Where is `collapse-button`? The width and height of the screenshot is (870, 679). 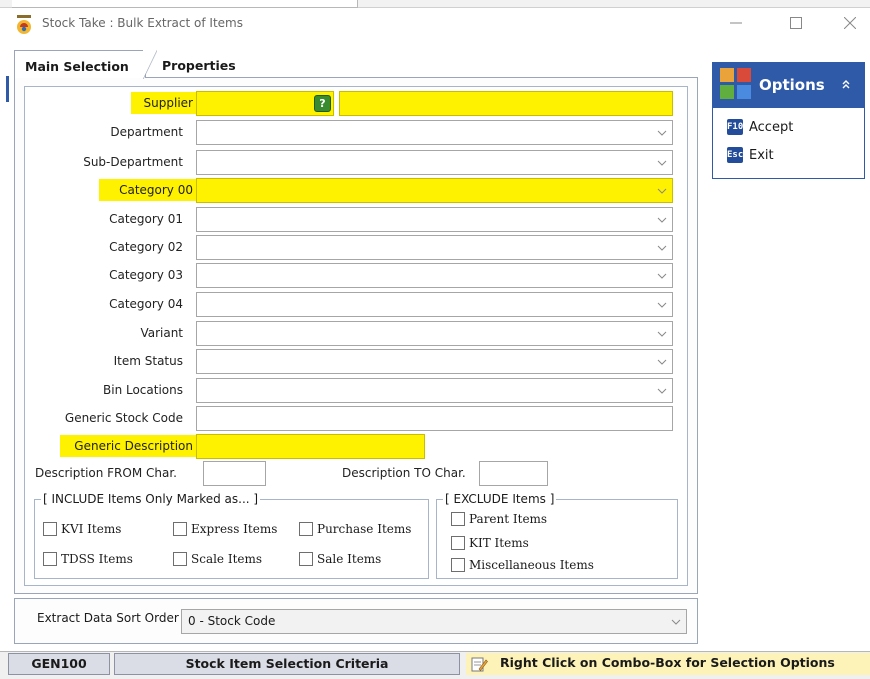 collapse-button is located at coordinates (846, 84).